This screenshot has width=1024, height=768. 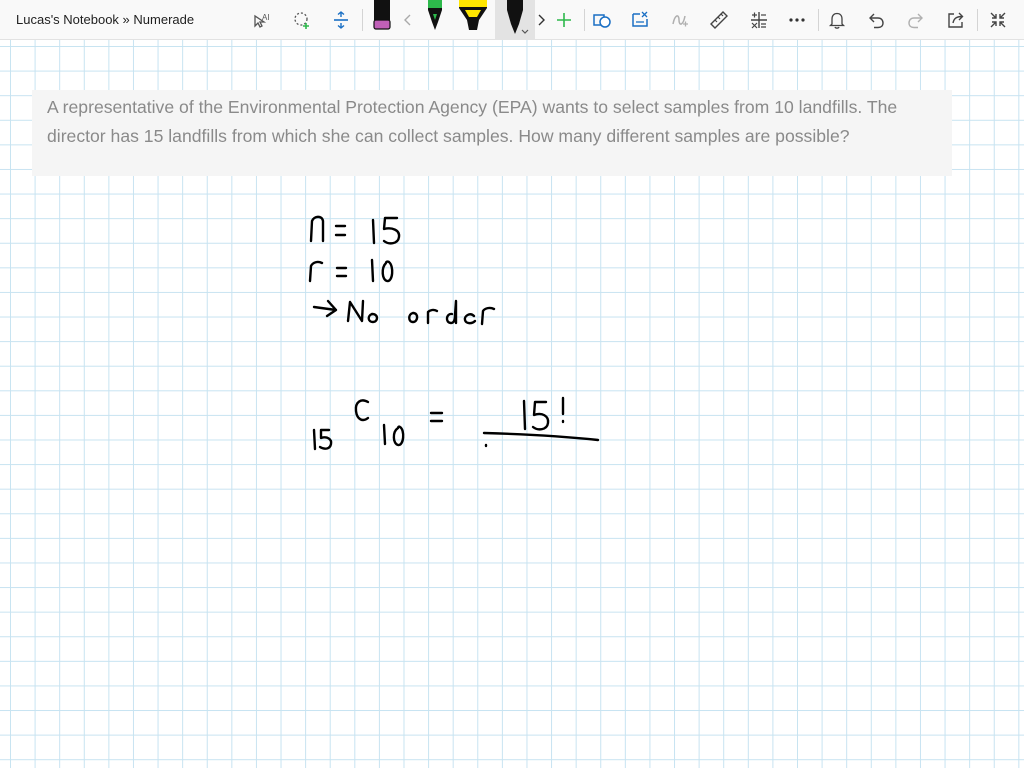 I want to click on ruler-button, so click(x=719, y=20).